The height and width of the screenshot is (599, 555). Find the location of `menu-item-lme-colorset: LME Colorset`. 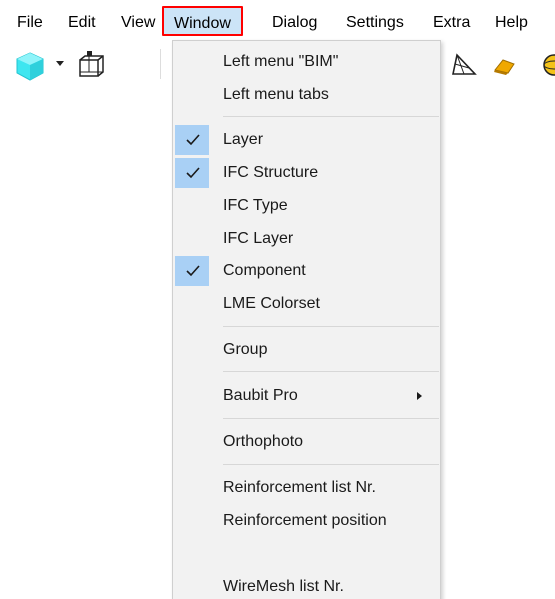

menu-item-lme-colorset: LME Colorset is located at coordinates (306, 304).